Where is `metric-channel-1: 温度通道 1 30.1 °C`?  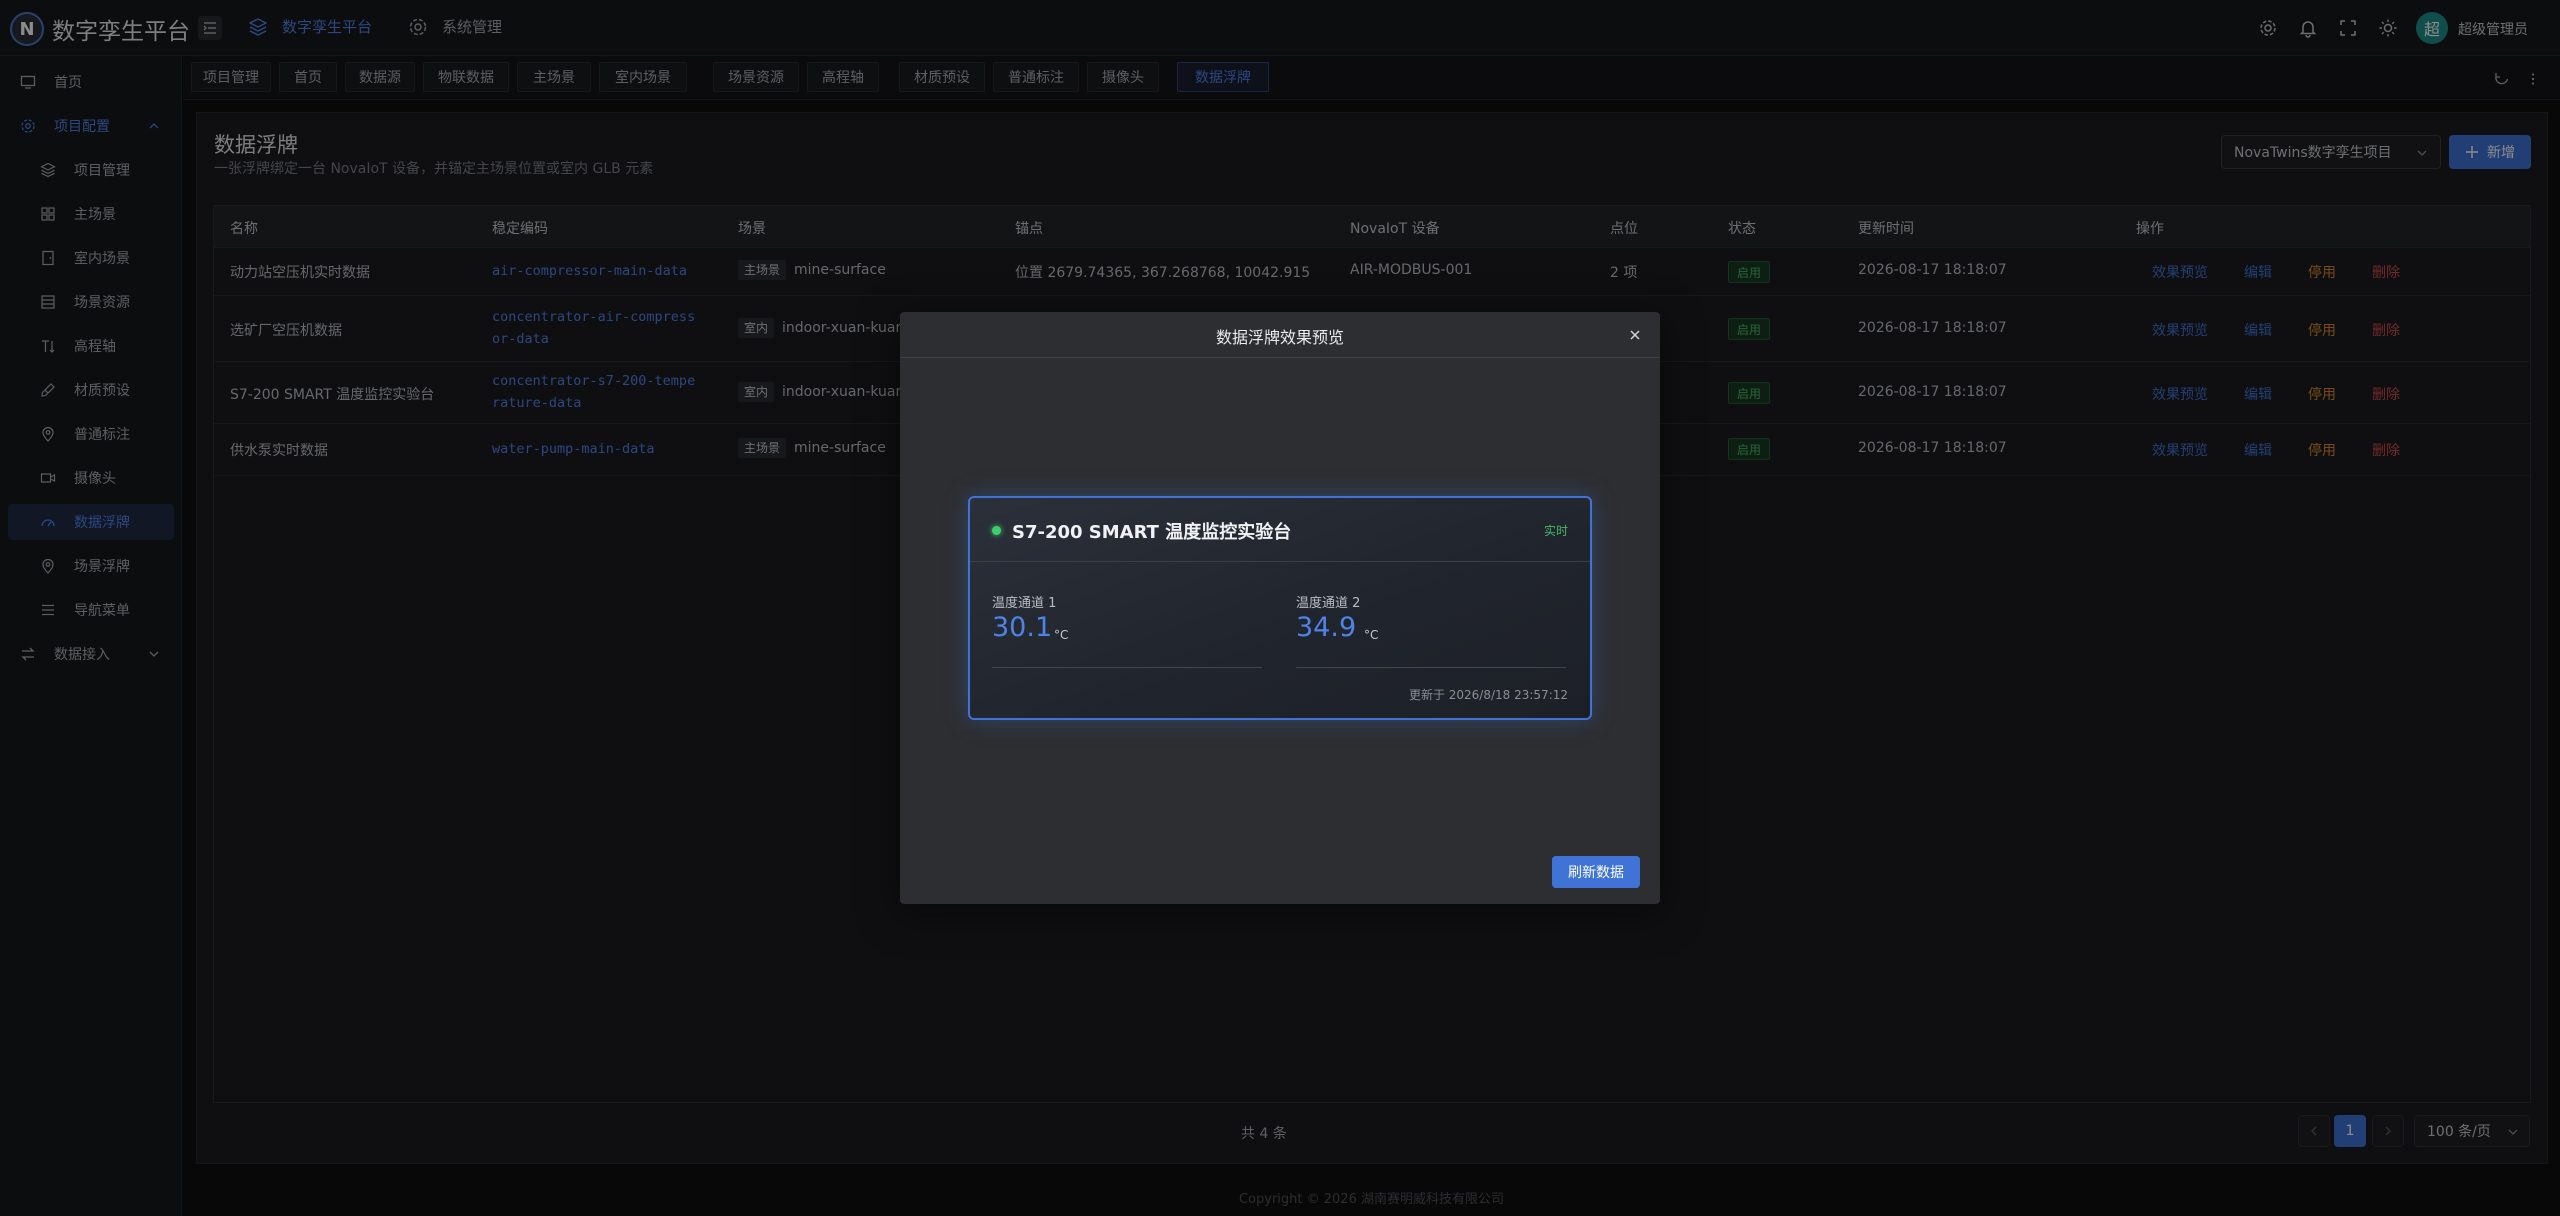
metric-channel-1: 温度通道 1 30.1 °C is located at coordinates (1127, 630).